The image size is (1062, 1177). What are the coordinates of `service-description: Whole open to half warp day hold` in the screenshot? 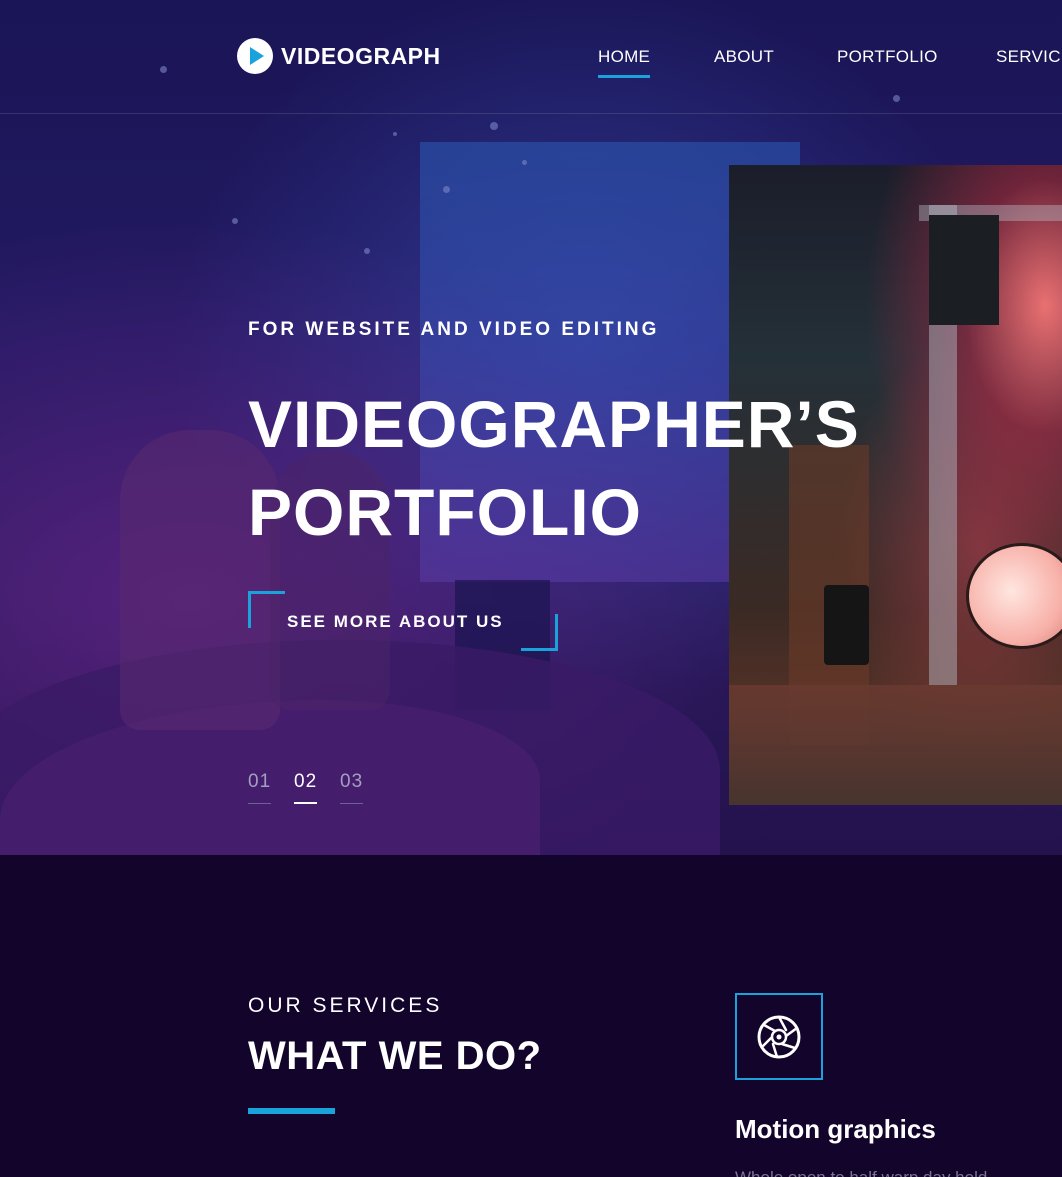 It's located at (898, 1171).